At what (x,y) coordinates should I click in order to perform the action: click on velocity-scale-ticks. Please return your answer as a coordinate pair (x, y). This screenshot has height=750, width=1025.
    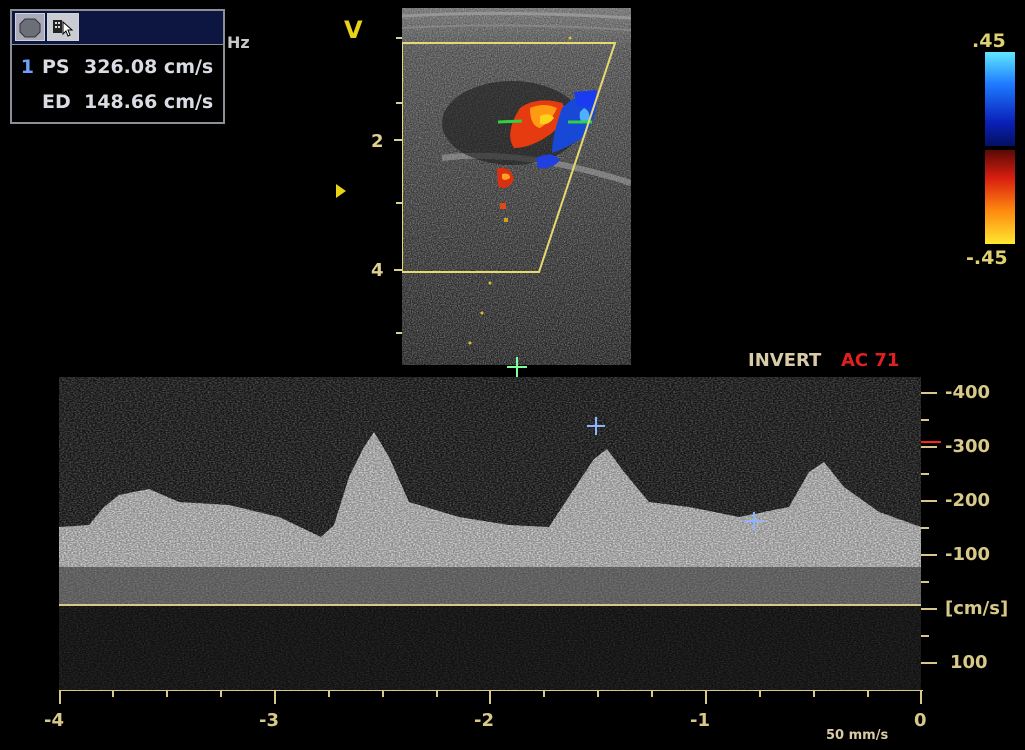
    Looking at the image, I should click on (931, 528).